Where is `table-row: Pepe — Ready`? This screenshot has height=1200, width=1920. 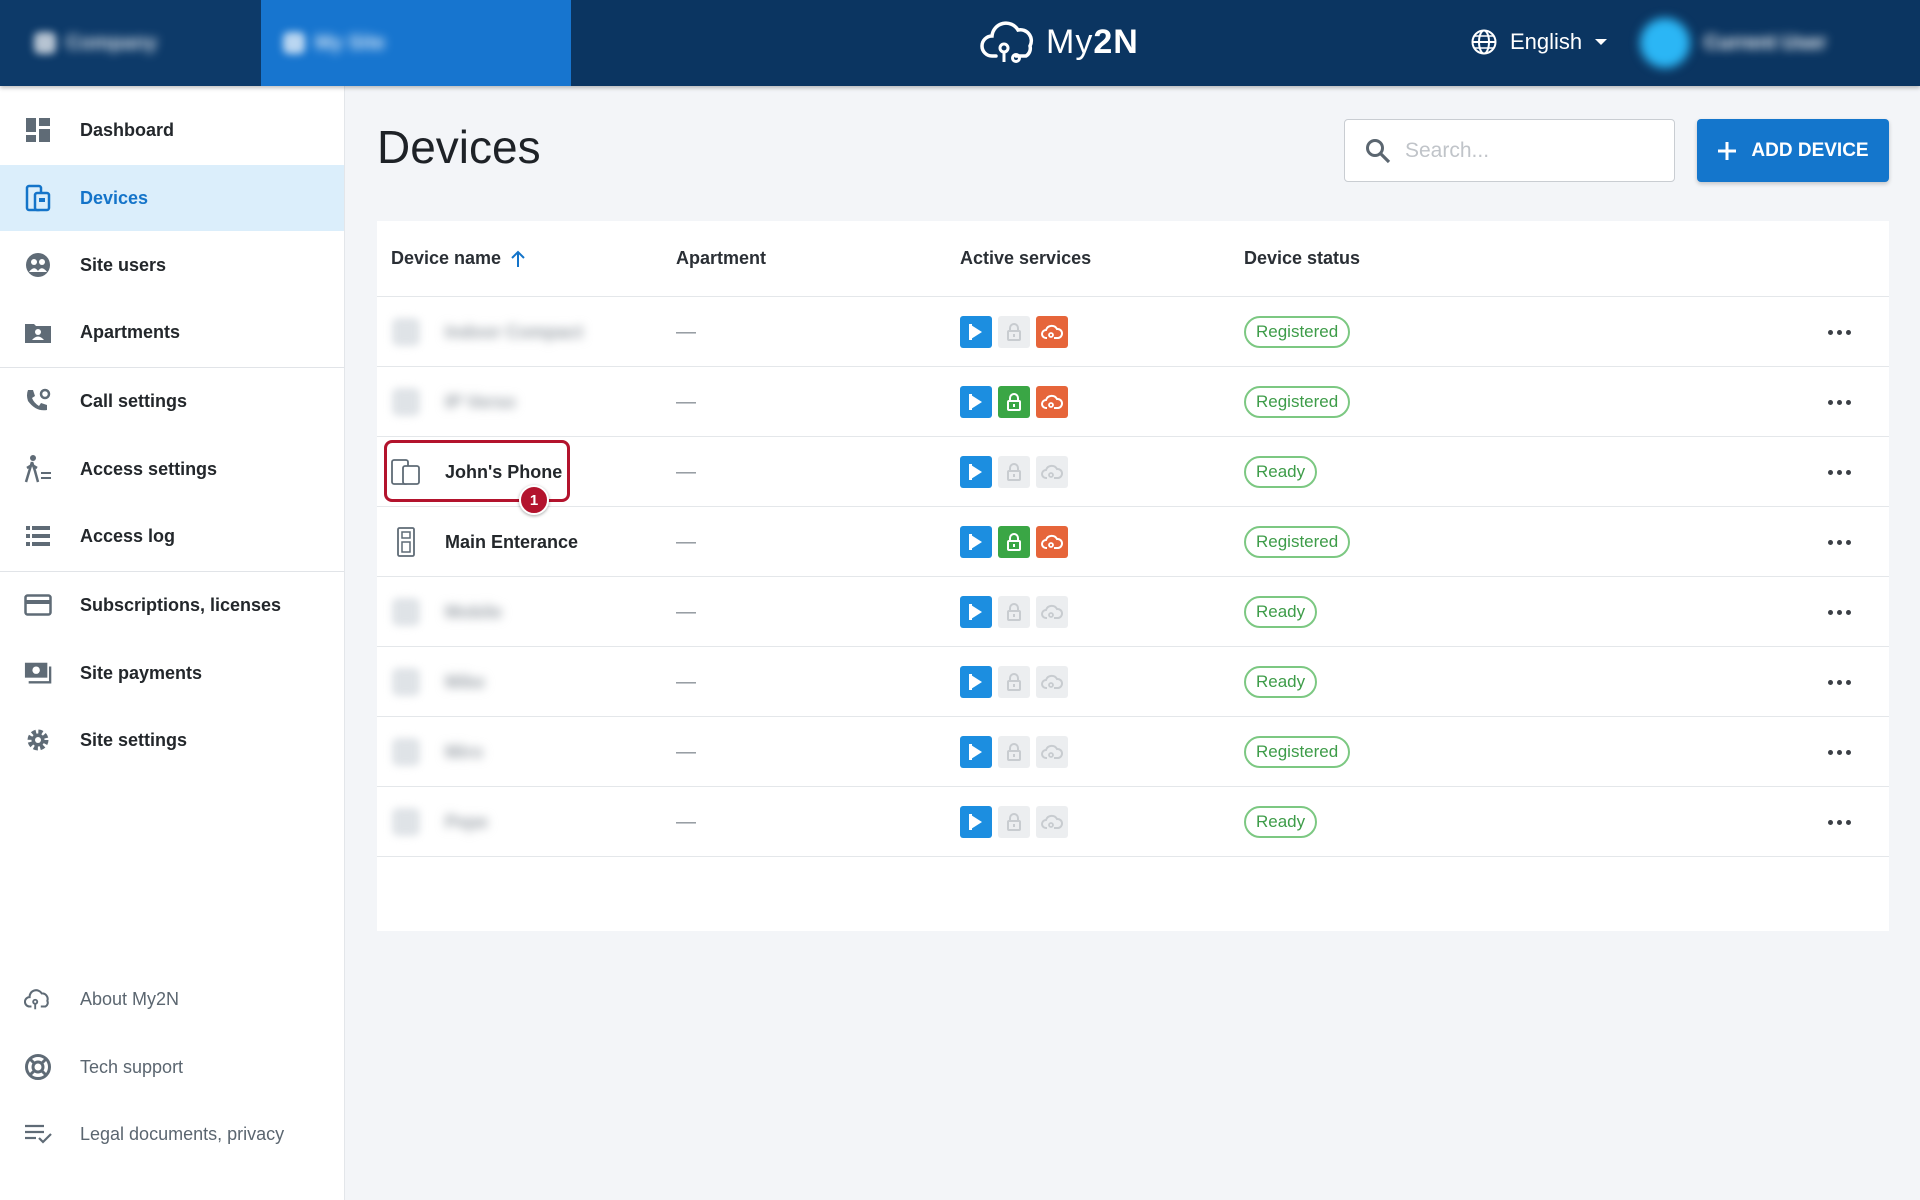 table-row: Pepe — Ready is located at coordinates (1133, 822).